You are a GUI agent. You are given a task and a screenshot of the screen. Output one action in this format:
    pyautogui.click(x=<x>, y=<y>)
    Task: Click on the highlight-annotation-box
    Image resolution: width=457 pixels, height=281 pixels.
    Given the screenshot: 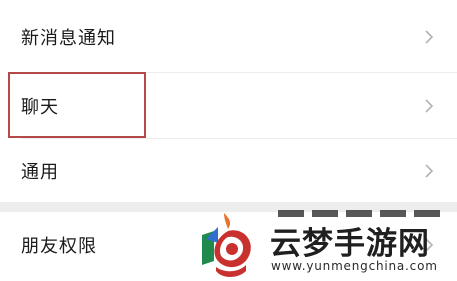 What is the action you would take?
    pyautogui.click(x=77, y=105)
    